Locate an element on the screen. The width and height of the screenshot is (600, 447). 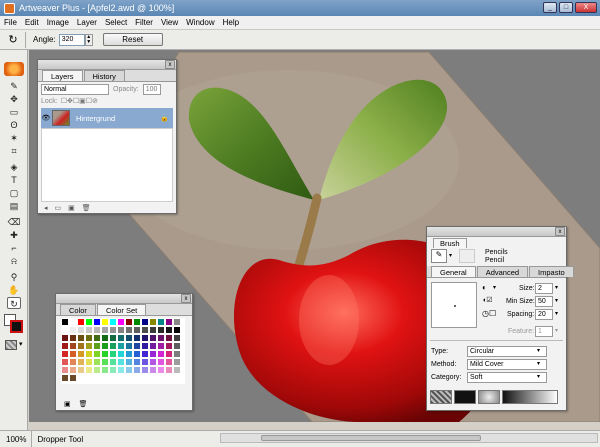
type-select: Circular is located at coordinates (507, 351).